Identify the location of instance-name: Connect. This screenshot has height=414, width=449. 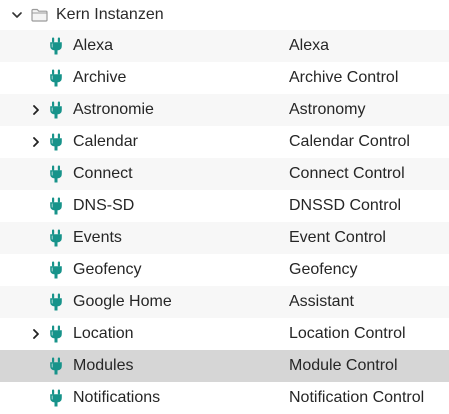
(103, 173).